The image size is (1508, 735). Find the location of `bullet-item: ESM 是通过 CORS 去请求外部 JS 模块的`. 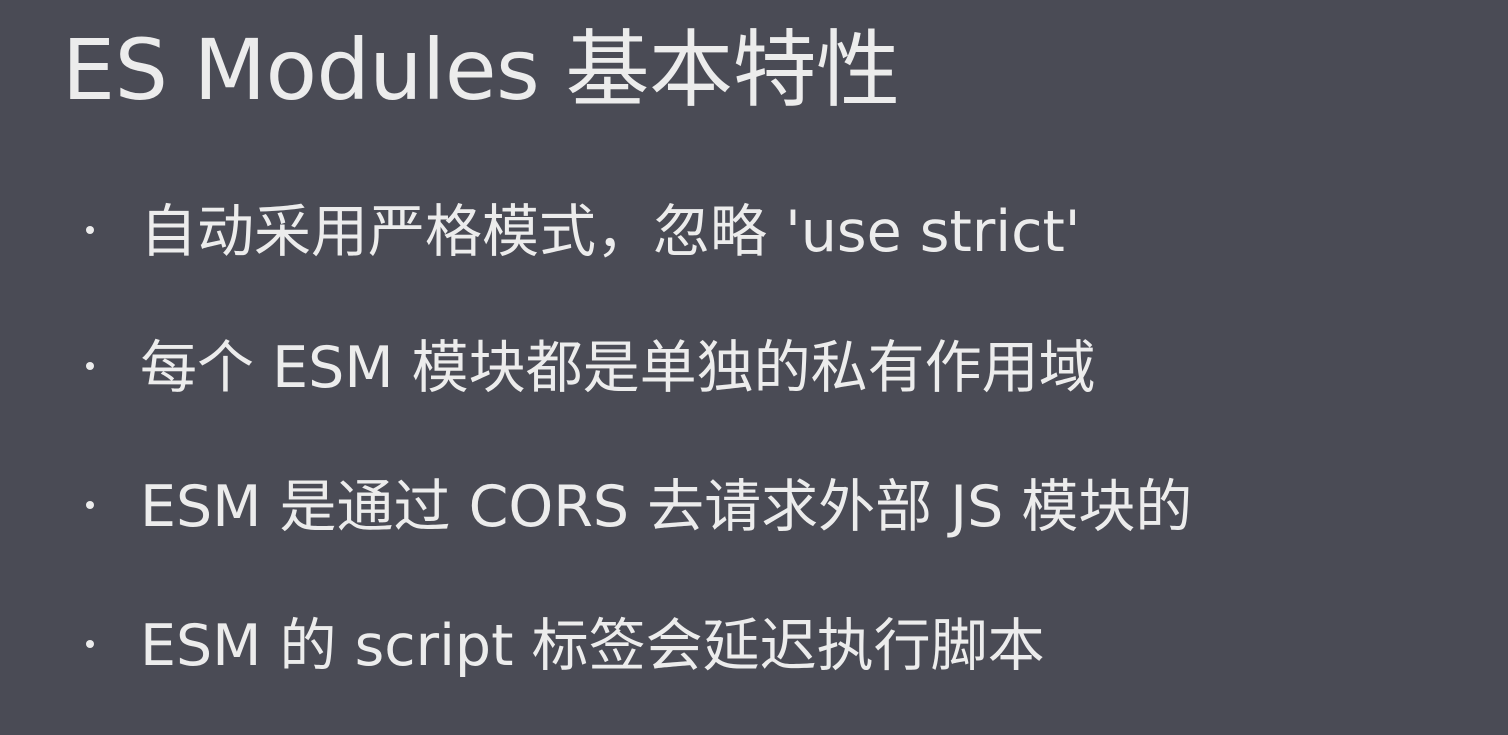

bullet-item: ESM 是通过 CORS 去请求外部 JS 模块的 is located at coordinates (754, 507).